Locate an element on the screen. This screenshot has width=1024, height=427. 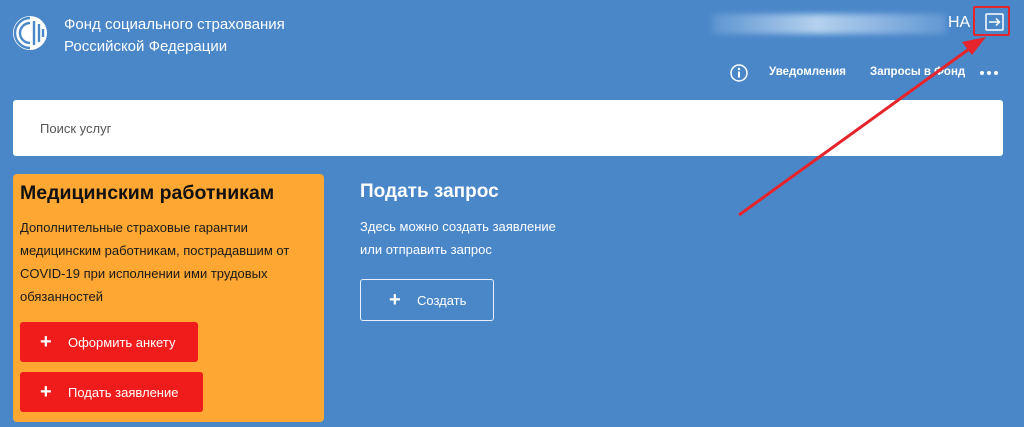
nav-requests: Запросы в Фонд is located at coordinates (917, 72).